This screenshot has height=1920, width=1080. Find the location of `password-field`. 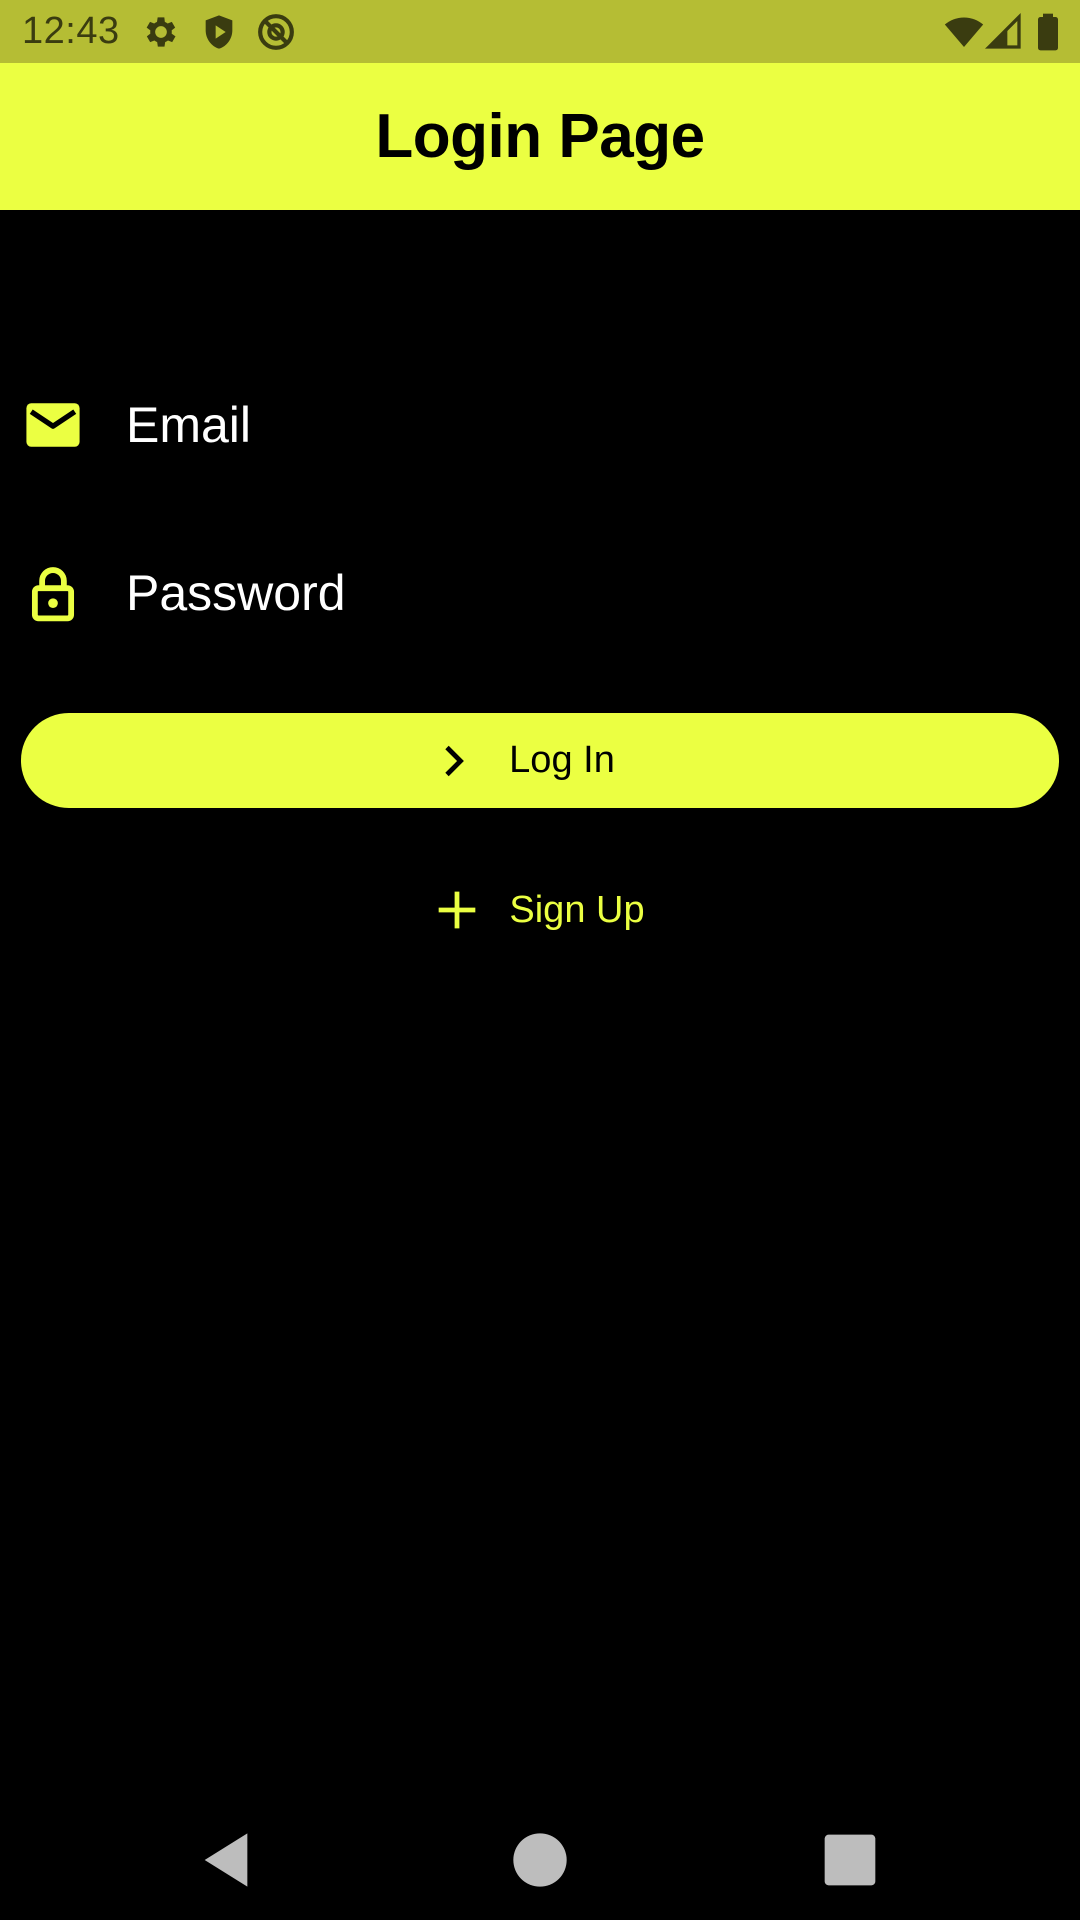

password-field is located at coordinates (586, 593).